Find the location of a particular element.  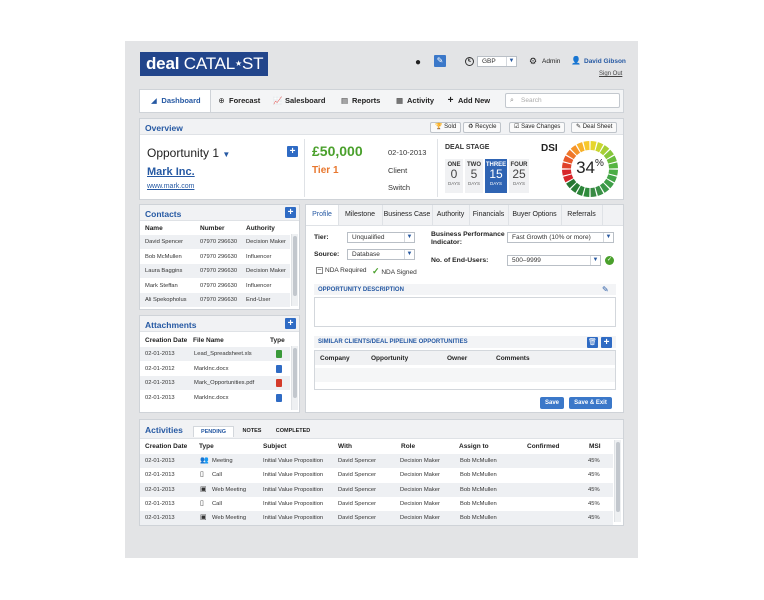

tab-reports: ▤ Reports is located at coordinates (360, 101).